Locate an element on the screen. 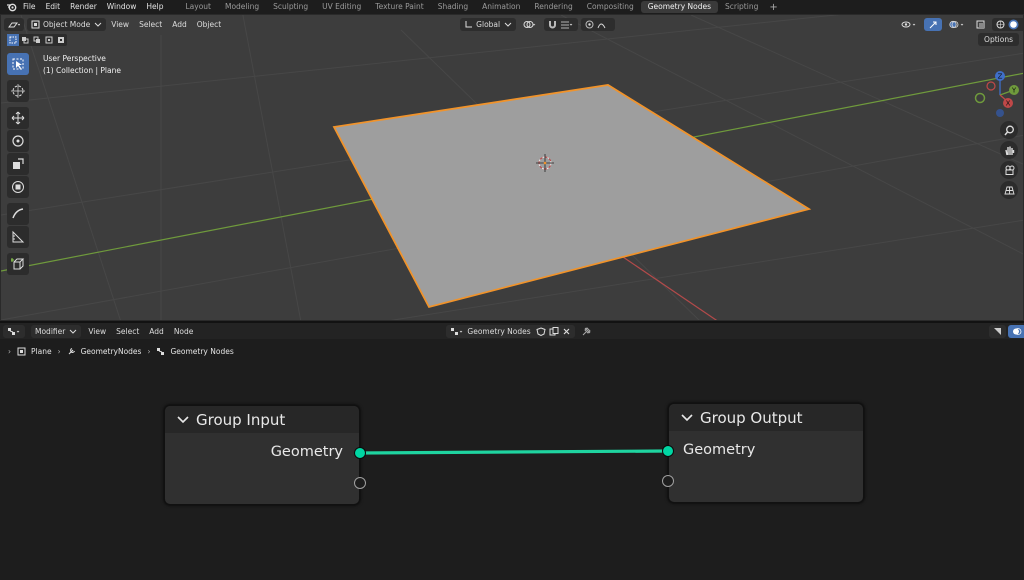 Image resolution: width=1024 pixels, height=580 pixels. tab-texture-paint: Texture Paint is located at coordinates (399, 7).